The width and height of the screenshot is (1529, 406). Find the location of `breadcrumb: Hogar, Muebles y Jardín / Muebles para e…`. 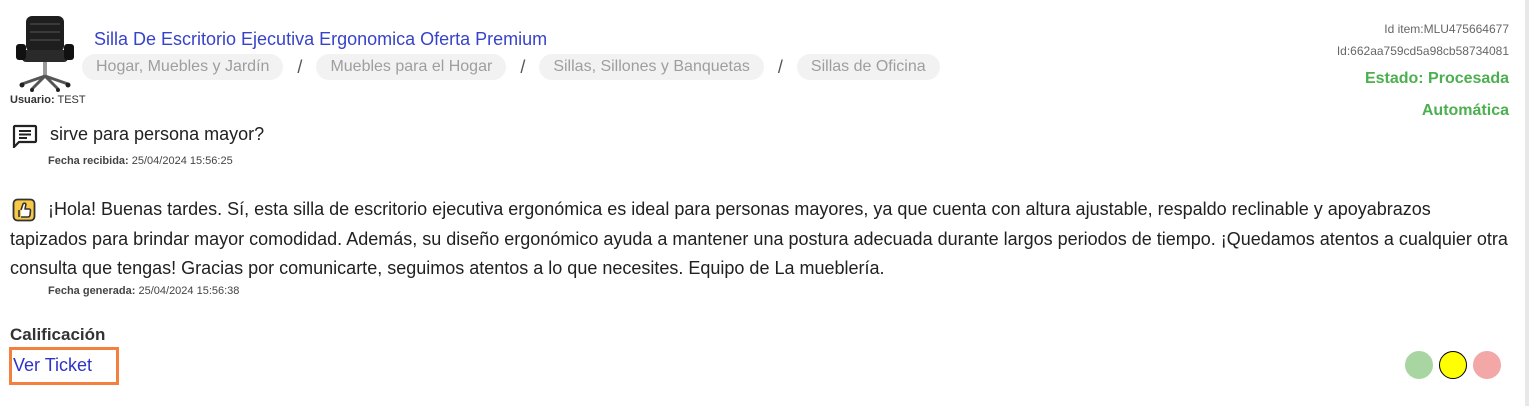

breadcrumb: Hogar, Muebles y Jardín / Muebles para e… is located at coordinates (511, 67).